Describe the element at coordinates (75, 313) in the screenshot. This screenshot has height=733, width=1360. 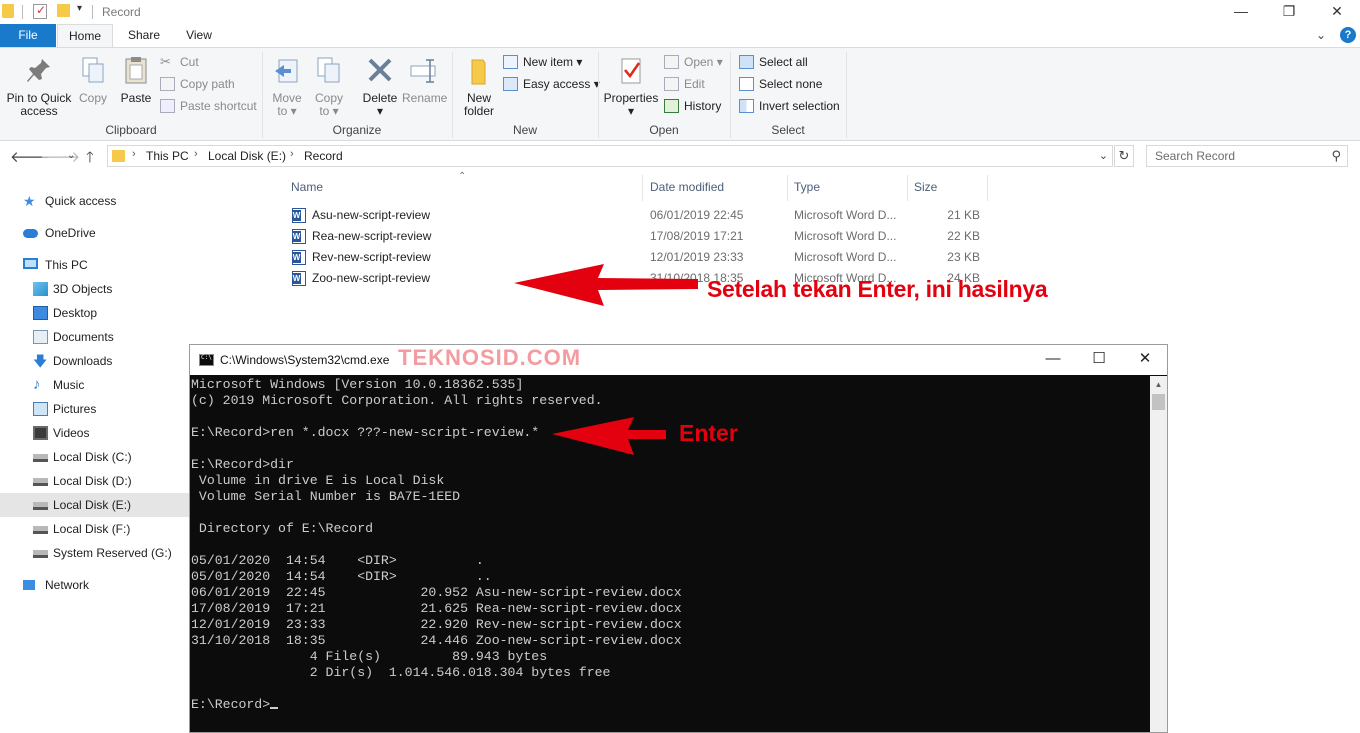
I see `nav-item-label: Desktop` at that location.